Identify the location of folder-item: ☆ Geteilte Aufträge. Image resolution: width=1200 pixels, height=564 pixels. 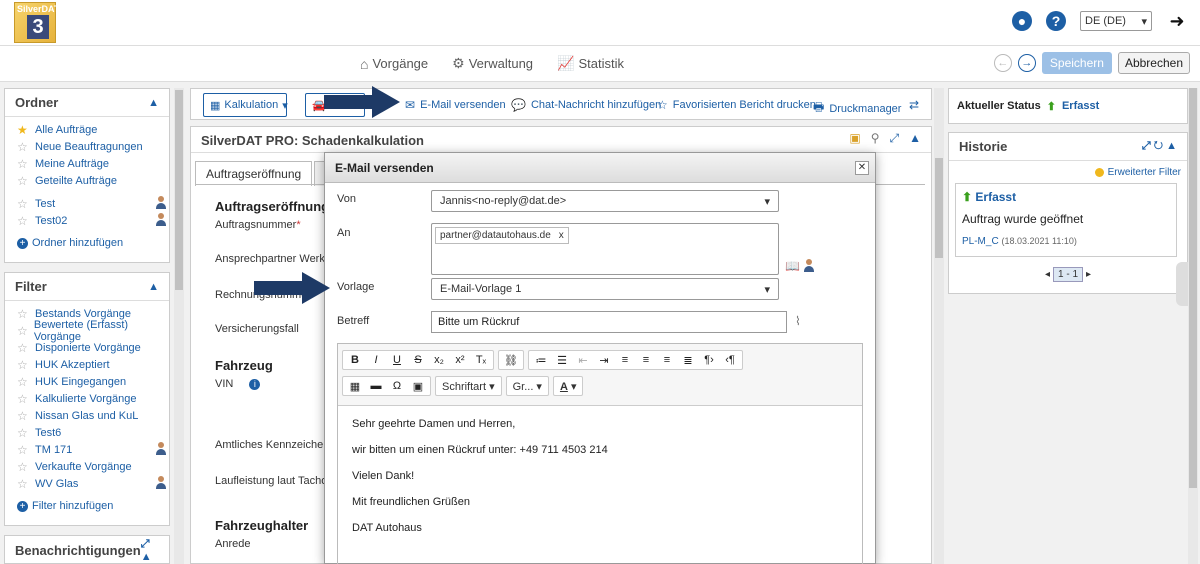
(92, 180).